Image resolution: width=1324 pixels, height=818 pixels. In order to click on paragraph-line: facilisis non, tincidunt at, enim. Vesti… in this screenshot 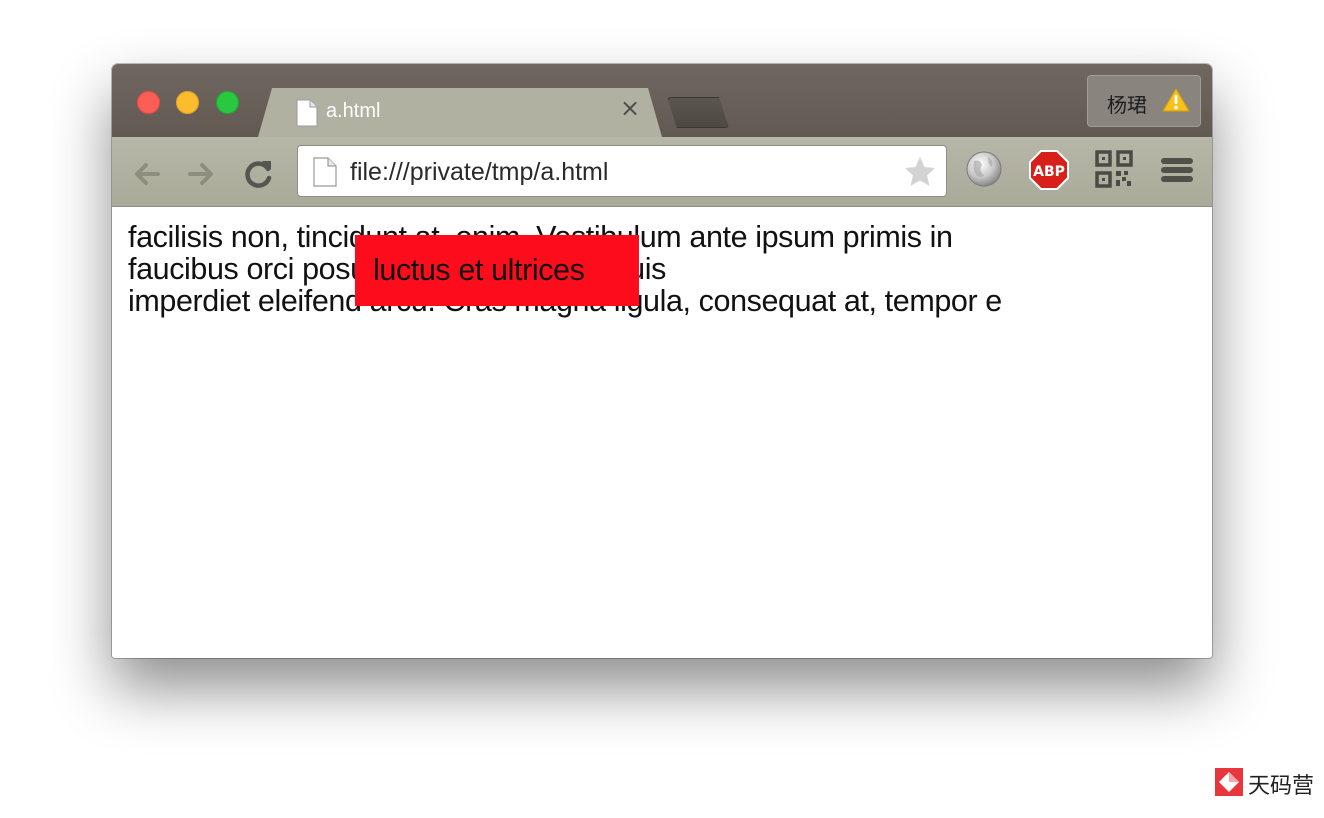, I will do `click(540, 237)`.